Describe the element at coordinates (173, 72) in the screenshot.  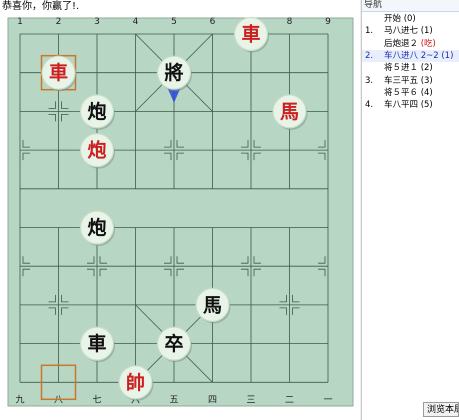
I see `piece-character: 將` at that location.